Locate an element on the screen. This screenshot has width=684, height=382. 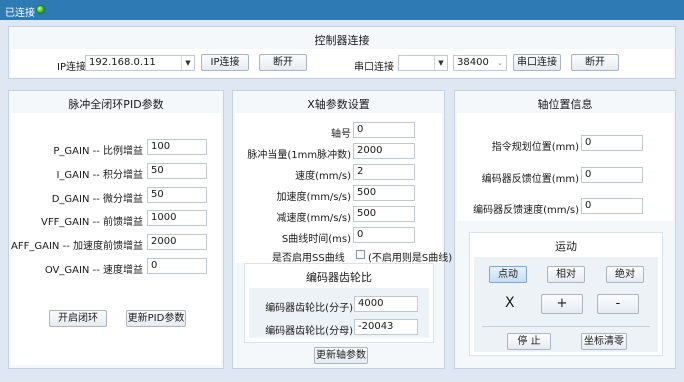
ip-disconnect-button: 断开 is located at coordinates (283, 62).